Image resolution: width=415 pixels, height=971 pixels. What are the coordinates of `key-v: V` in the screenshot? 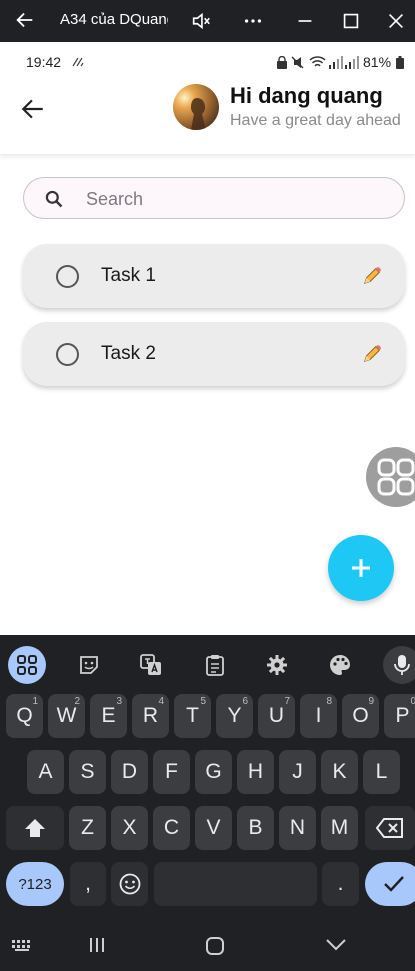 It's located at (213, 828).